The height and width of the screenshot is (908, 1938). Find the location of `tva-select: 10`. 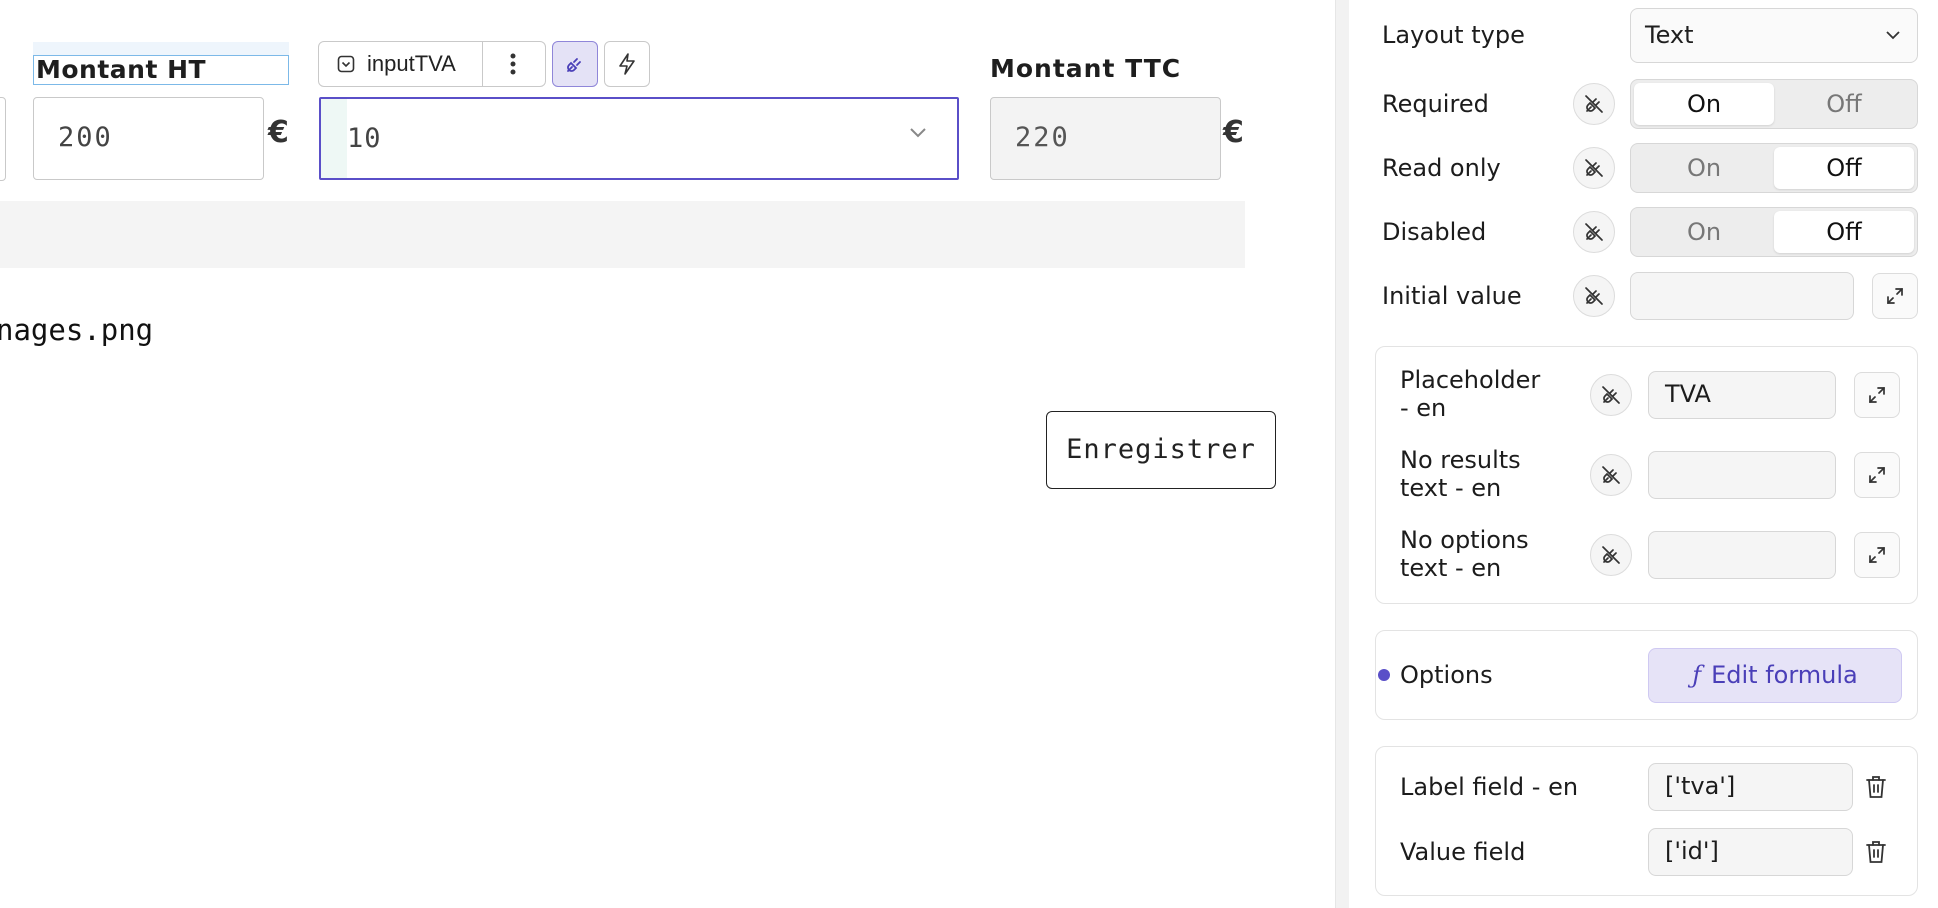

tva-select: 10 is located at coordinates (639, 138).